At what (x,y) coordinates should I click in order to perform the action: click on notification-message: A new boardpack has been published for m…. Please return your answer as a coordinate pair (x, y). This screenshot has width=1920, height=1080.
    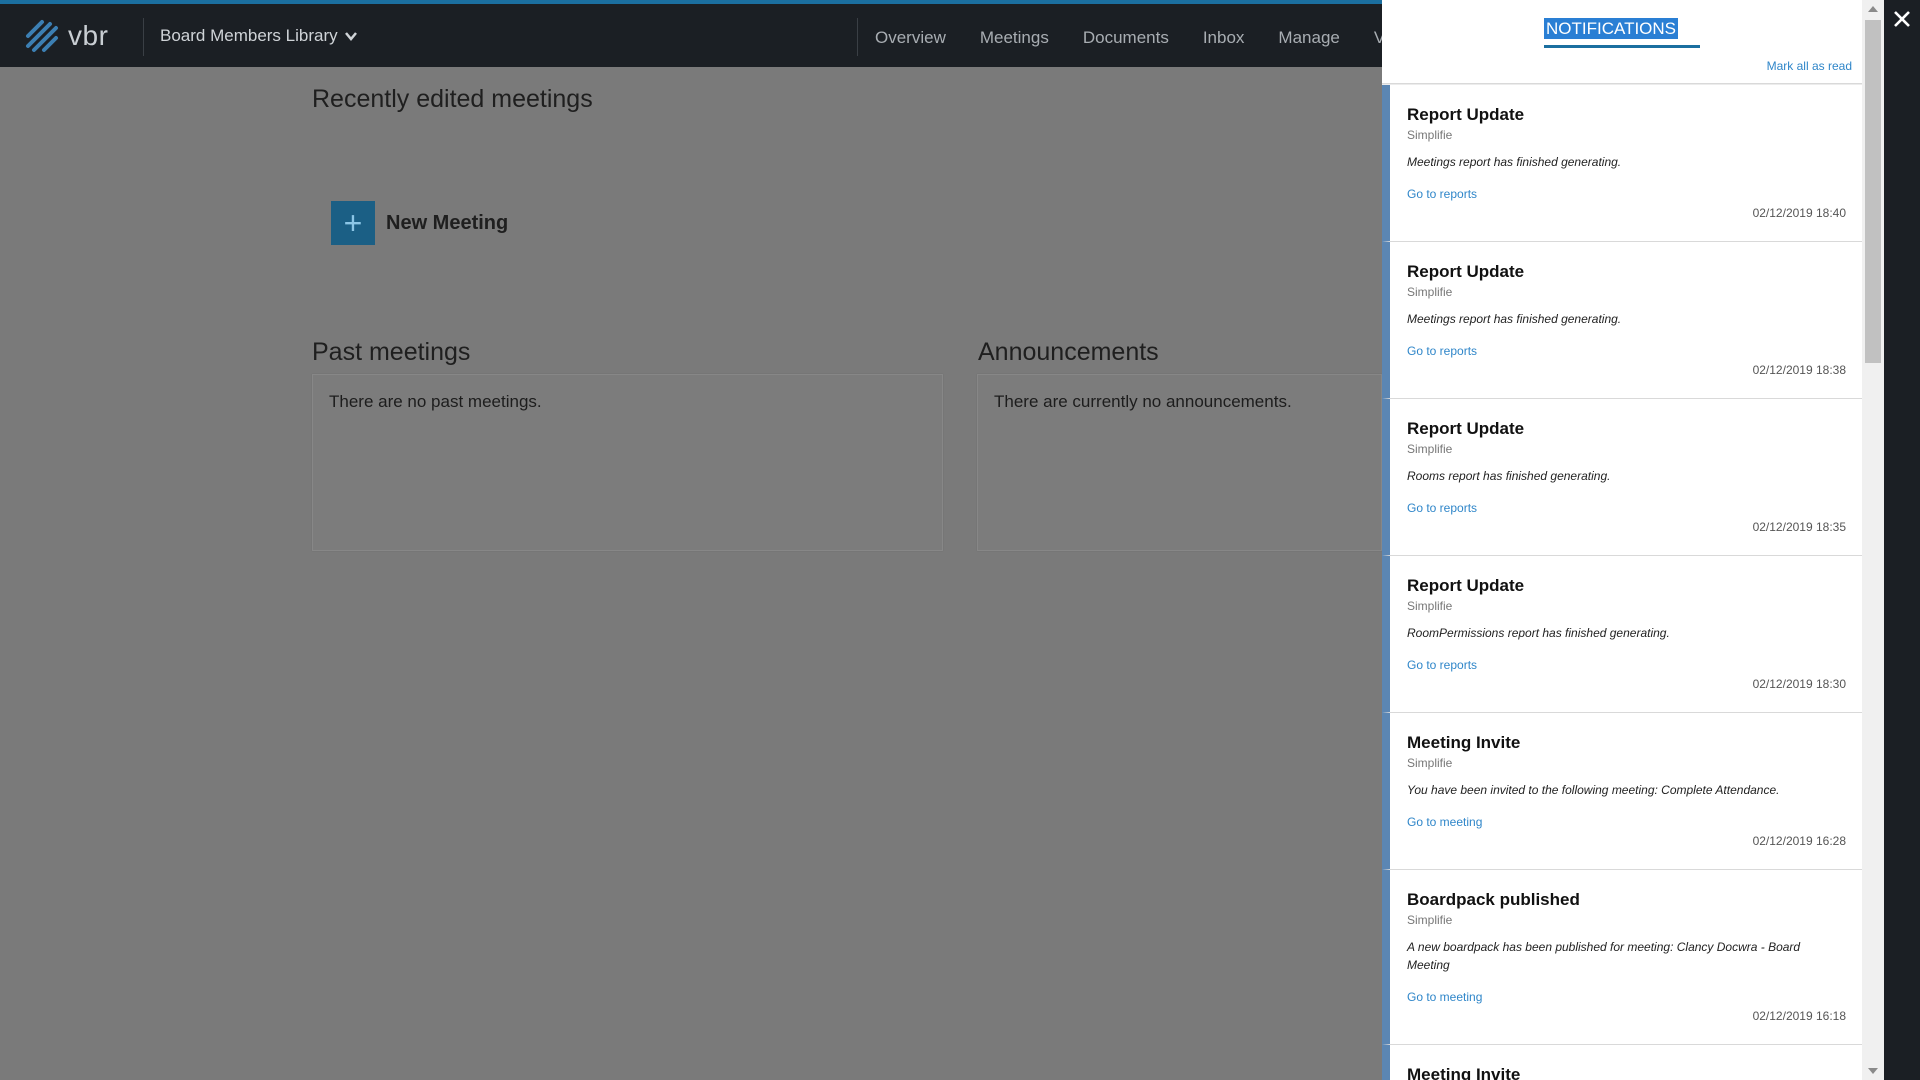
    Looking at the image, I should click on (1604, 956).